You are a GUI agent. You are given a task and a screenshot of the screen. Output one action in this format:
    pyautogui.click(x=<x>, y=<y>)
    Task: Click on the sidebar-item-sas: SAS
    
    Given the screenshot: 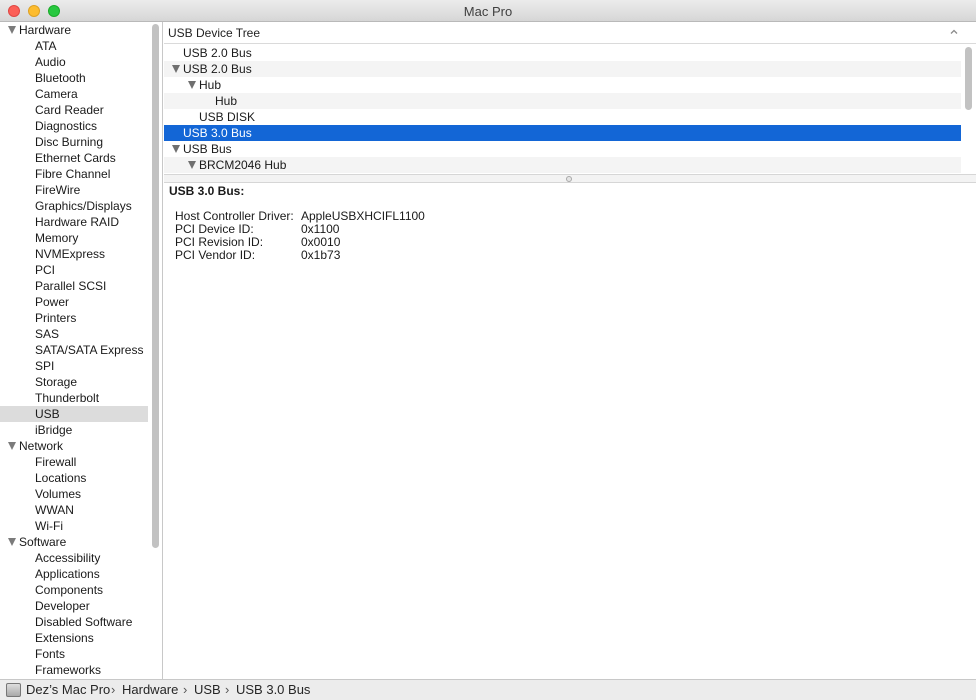 What is the action you would take?
    pyautogui.click(x=74, y=334)
    